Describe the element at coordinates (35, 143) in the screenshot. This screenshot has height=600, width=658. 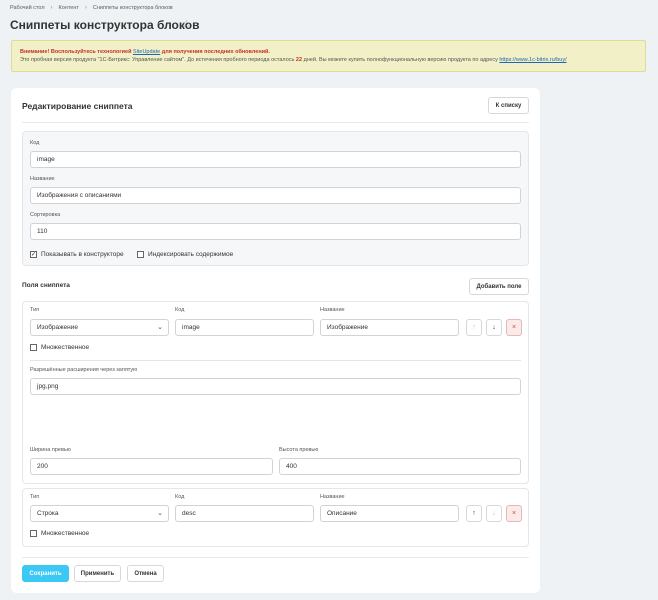
I see `code-label: Код` at that location.